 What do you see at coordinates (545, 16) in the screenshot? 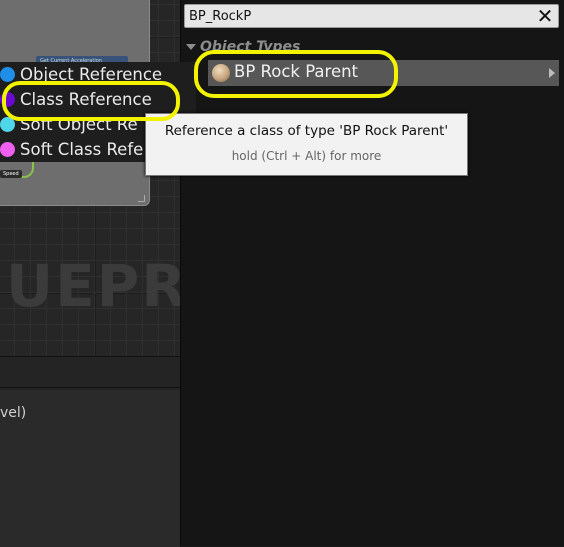
I see `close-icon: ✕` at bounding box center [545, 16].